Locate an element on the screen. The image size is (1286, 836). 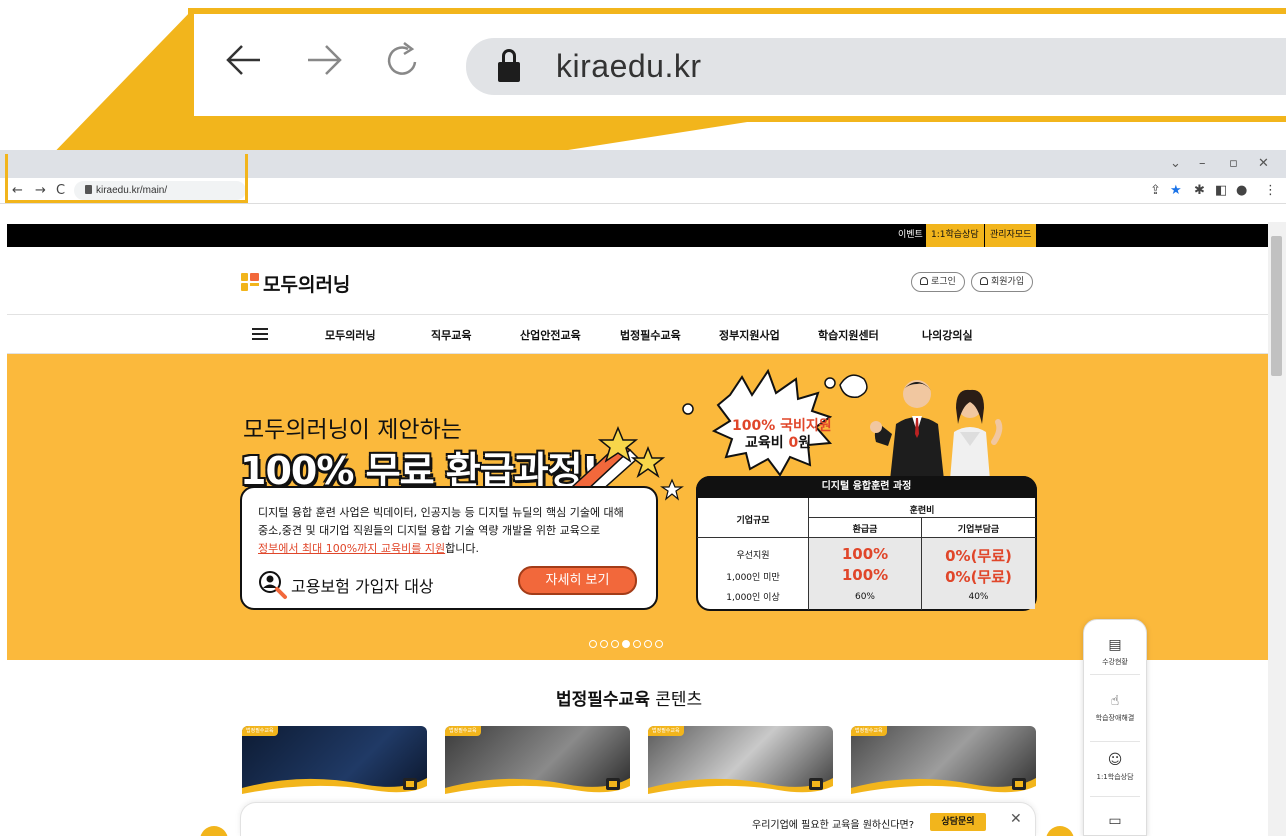
nav-item-safety: 산업안전교육 is located at coordinates (550, 335).